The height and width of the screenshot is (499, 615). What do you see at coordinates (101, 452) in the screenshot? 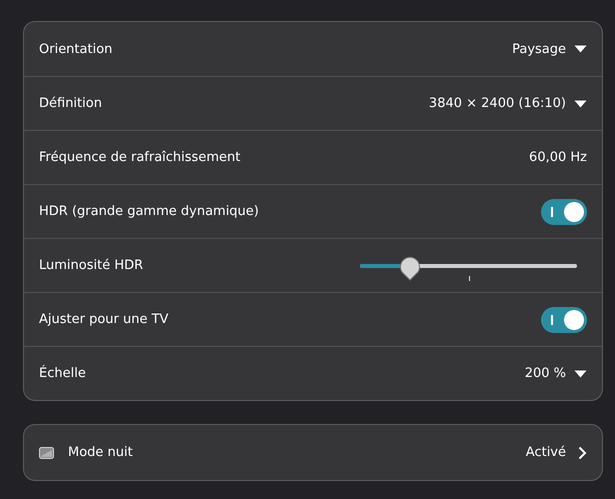
I see `setting-label: Mode nuit` at bounding box center [101, 452].